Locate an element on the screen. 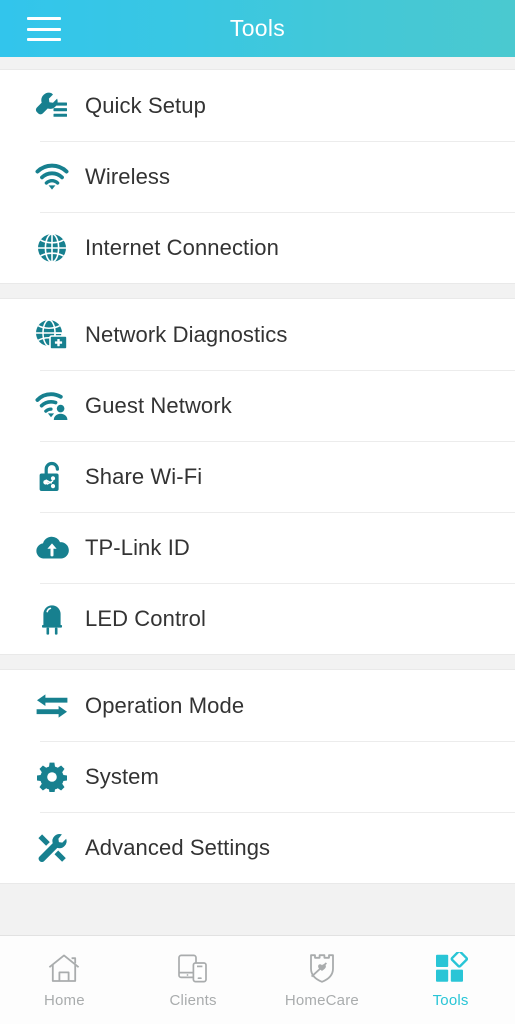  bottom-tab-bar: Home Clients HomeCare Tools is located at coordinates (257, 979).